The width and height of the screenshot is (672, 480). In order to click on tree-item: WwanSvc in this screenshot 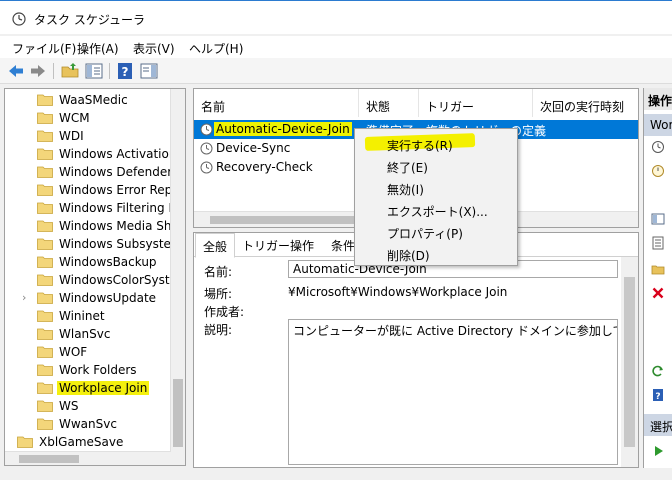, I will do `click(88, 424)`.